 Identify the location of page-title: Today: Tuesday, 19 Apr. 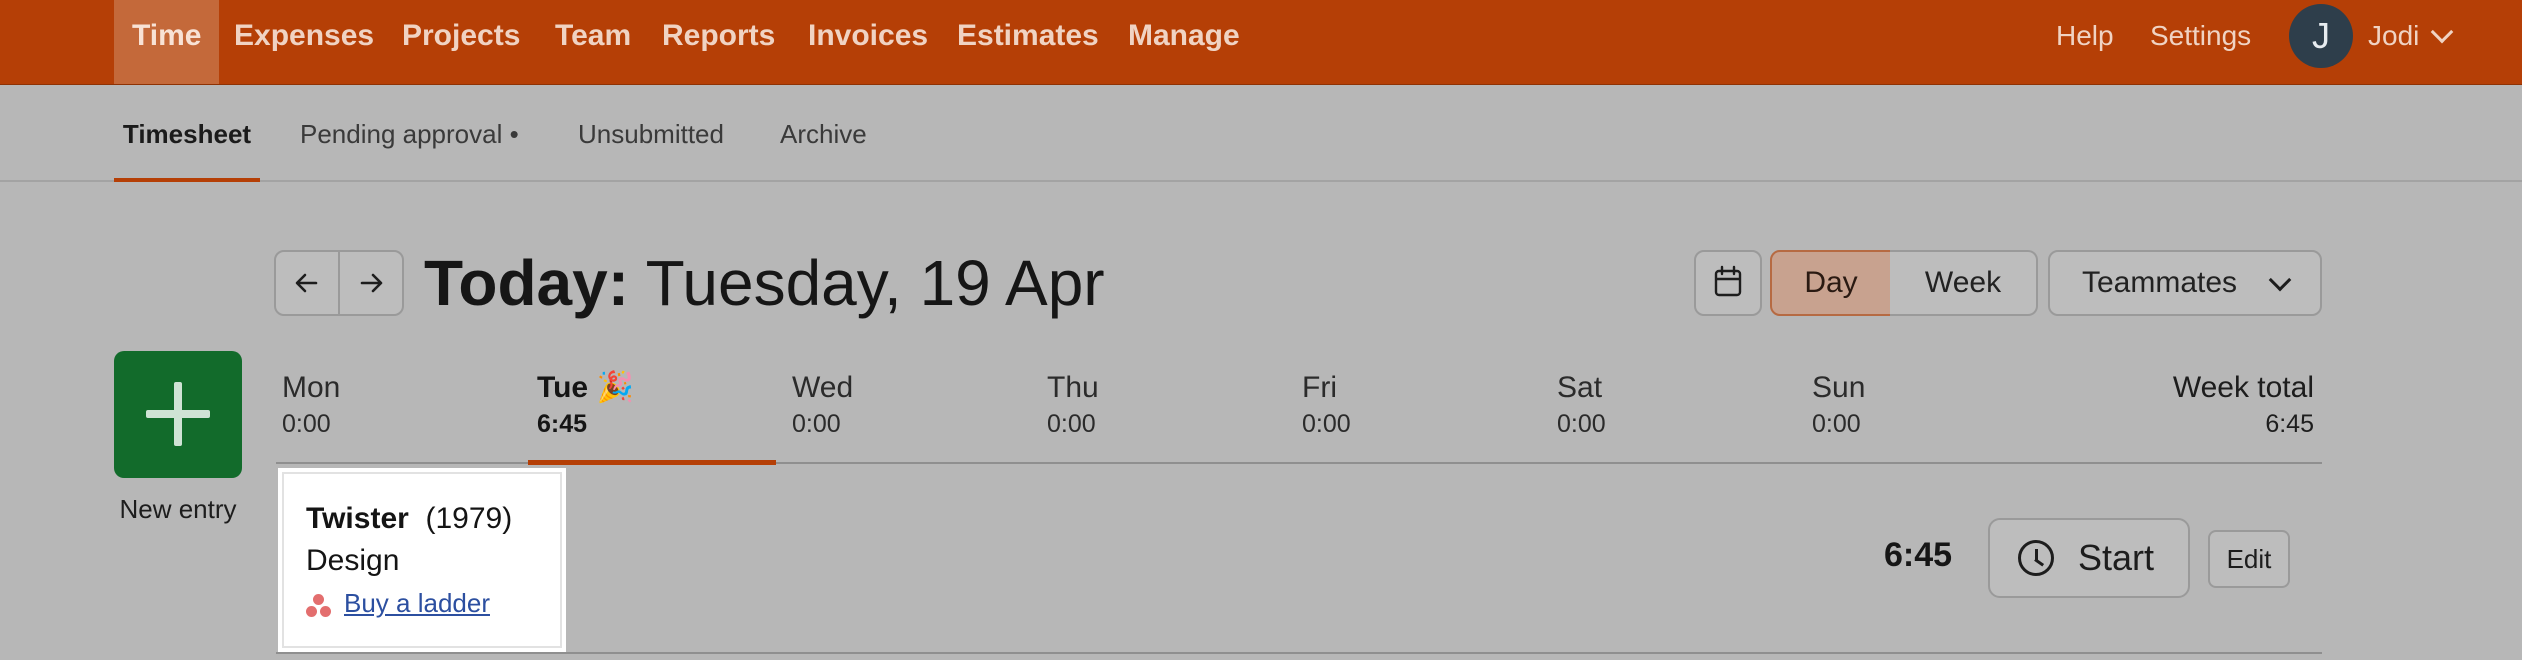
(764, 283).